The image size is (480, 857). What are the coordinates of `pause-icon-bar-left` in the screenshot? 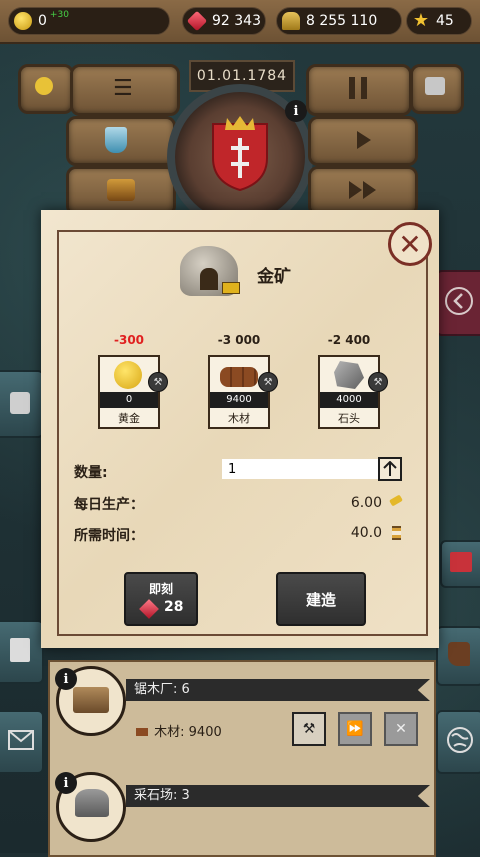 It's located at (352, 88).